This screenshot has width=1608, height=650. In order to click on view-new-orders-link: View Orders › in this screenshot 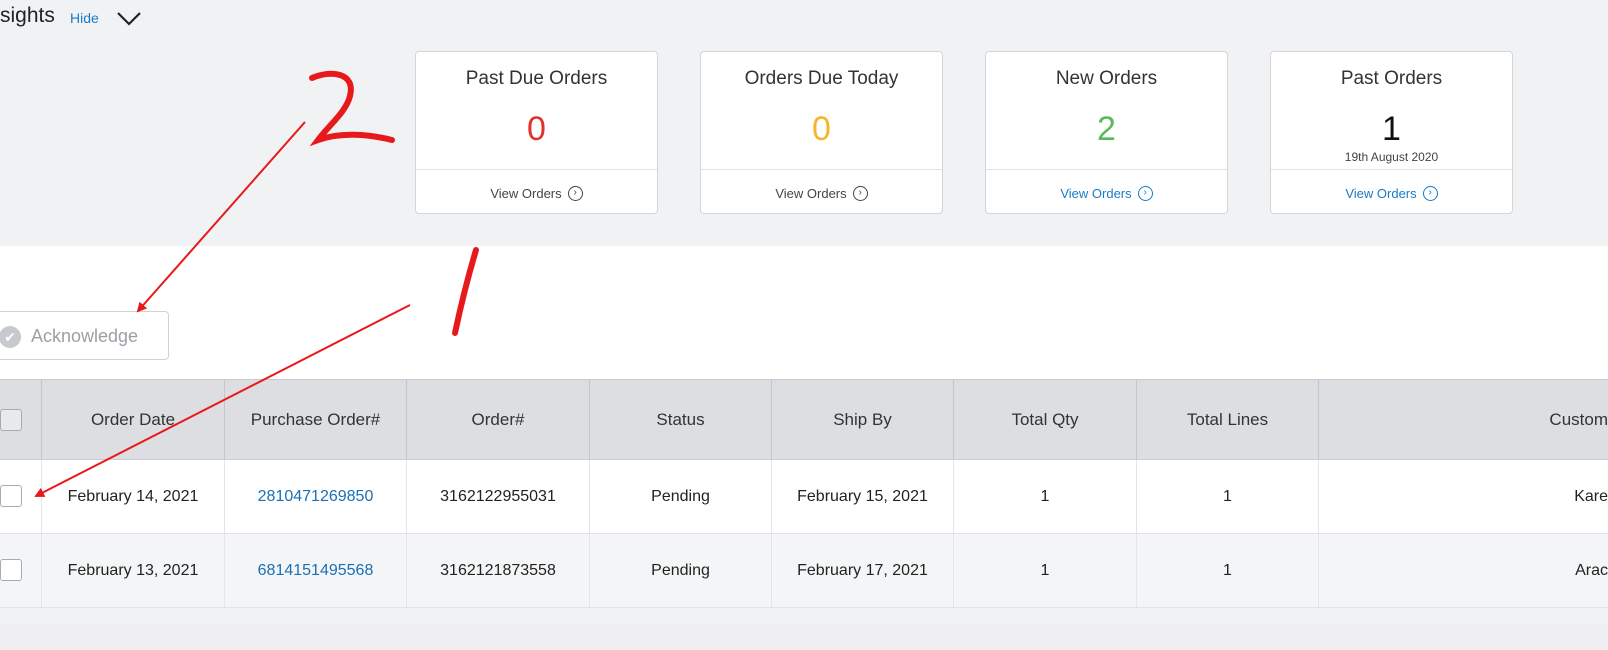, I will do `click(1106, 194)`.